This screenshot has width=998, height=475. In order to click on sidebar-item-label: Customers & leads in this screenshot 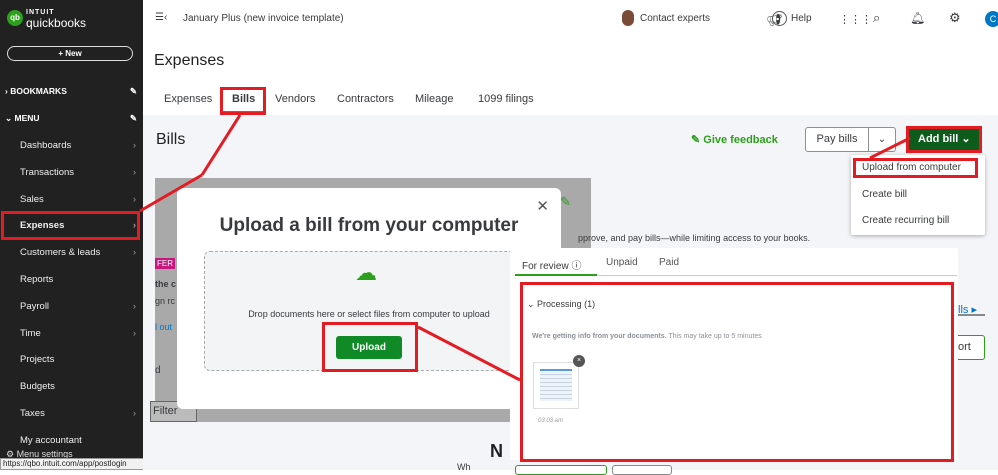, I will do `click(60, 253)`.